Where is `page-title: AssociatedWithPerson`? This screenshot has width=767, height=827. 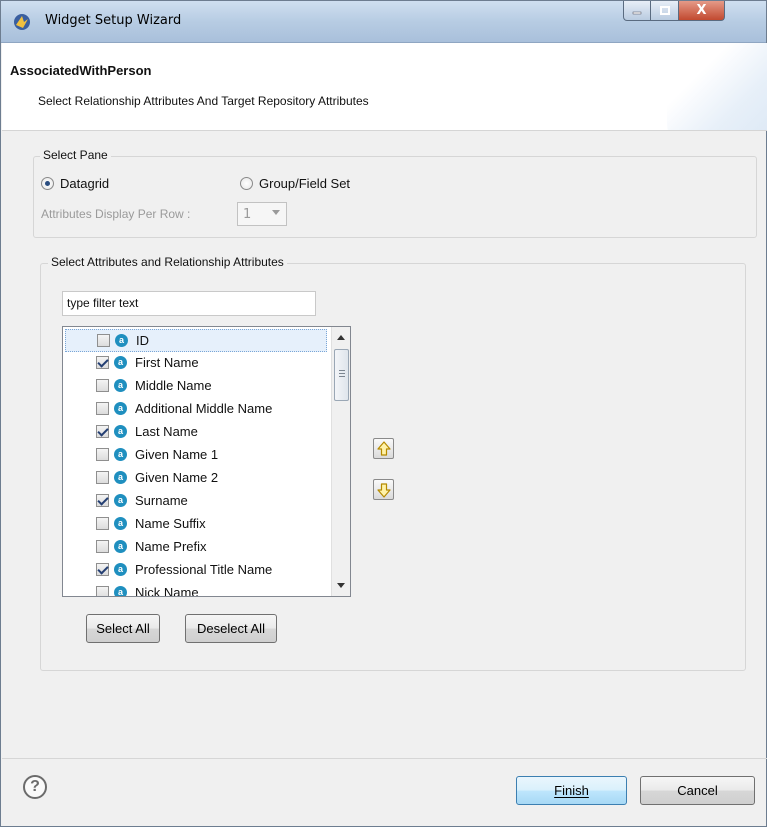 page-title: AssociatedWithPerson is located at coordinates (81, 70).